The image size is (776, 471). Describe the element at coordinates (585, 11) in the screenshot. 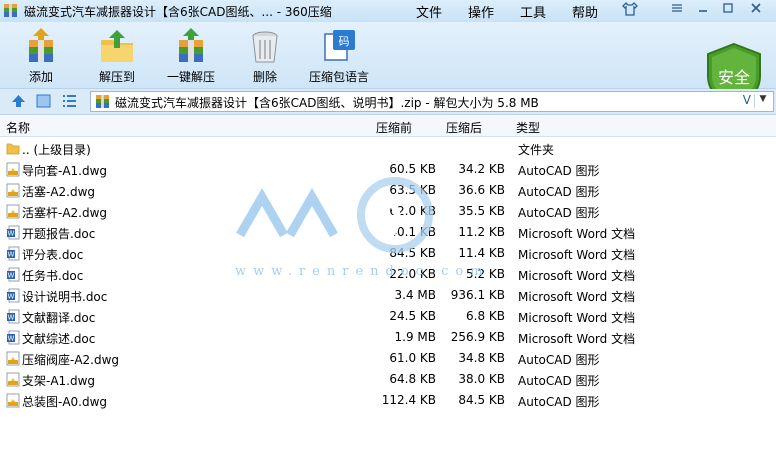

I see `menu-help: 帮助` at that location.